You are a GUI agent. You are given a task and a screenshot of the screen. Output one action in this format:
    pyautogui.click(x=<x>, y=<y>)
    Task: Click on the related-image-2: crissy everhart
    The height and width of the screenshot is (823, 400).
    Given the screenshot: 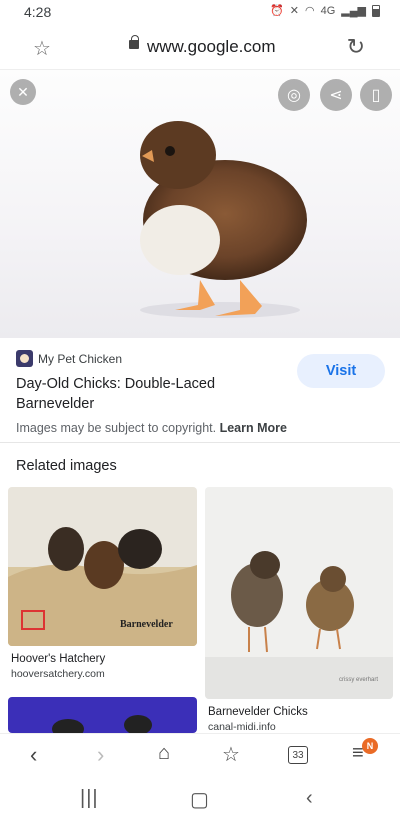 What is the action you would take?
    pyautogui.click(x=299, y=593)
    